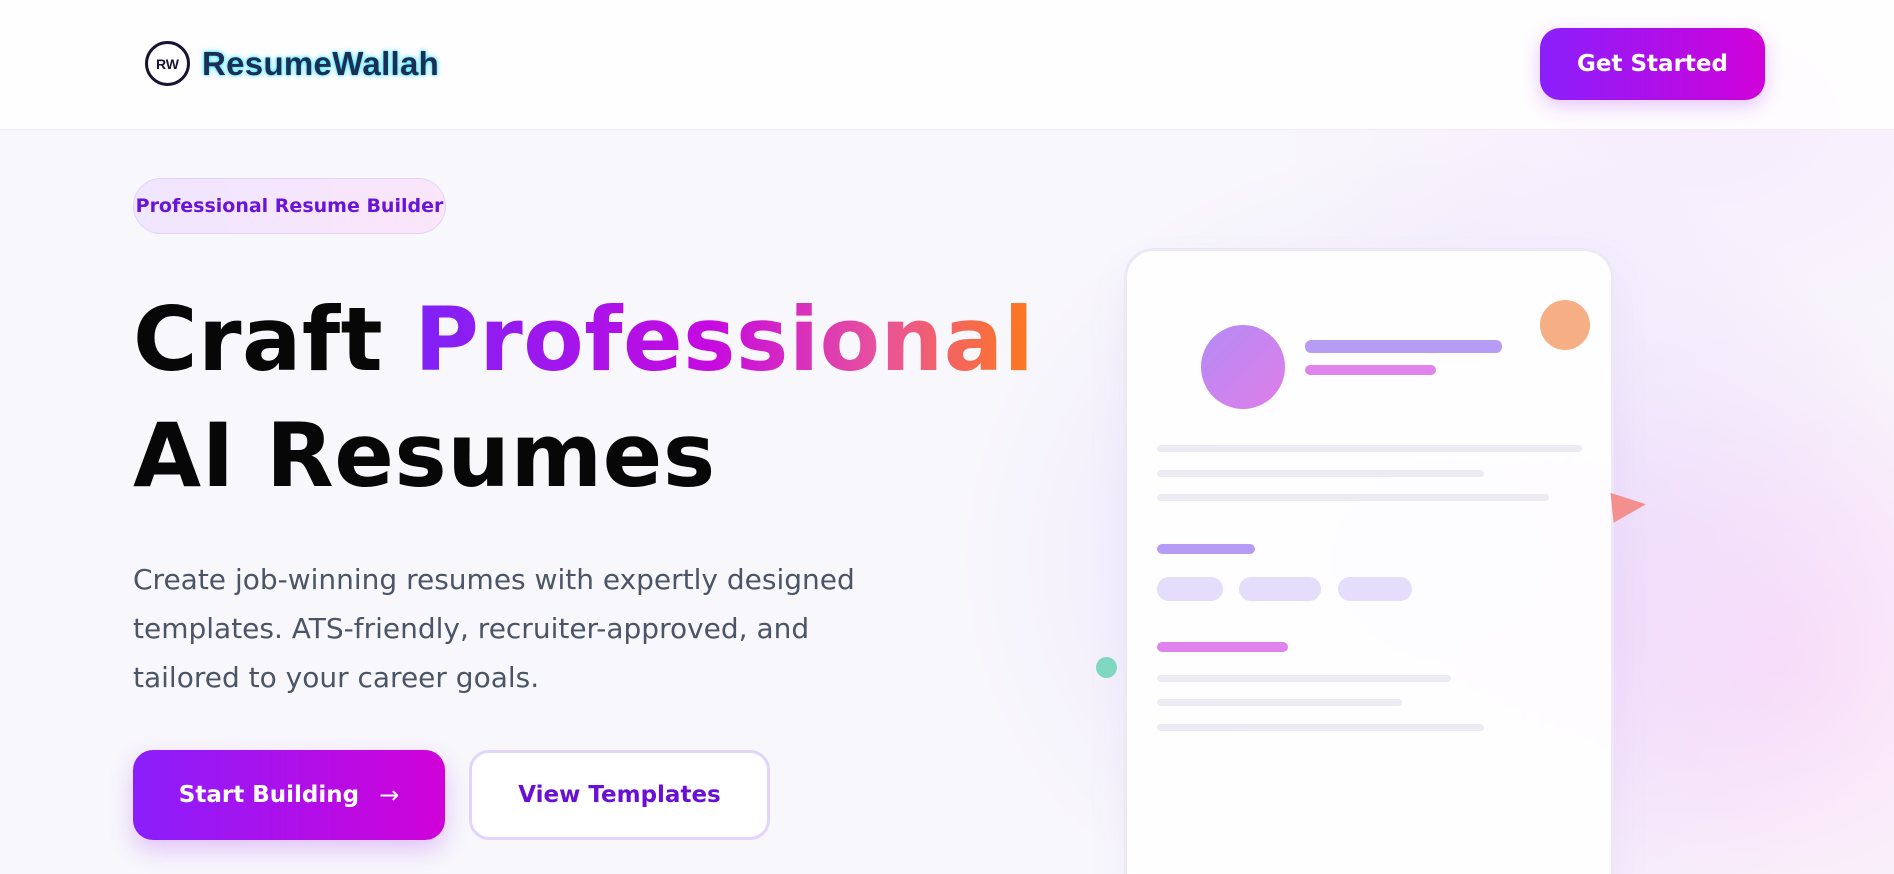 The width and height of the screenshot is (1894, 874). What do you see at coordinates (583, 398) in the screenshot?
I see `hero-headline: Craft Professional AI Resumes` at bounding box center [583, 398].